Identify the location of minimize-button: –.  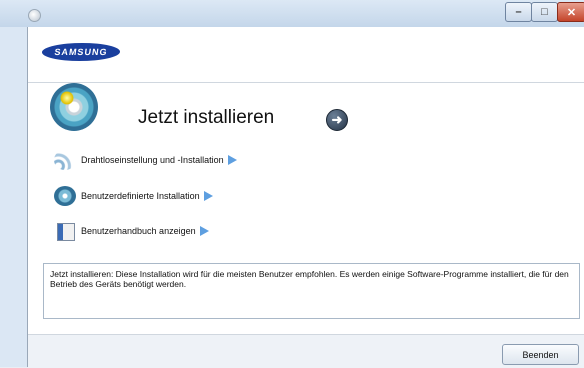
(518, 12).